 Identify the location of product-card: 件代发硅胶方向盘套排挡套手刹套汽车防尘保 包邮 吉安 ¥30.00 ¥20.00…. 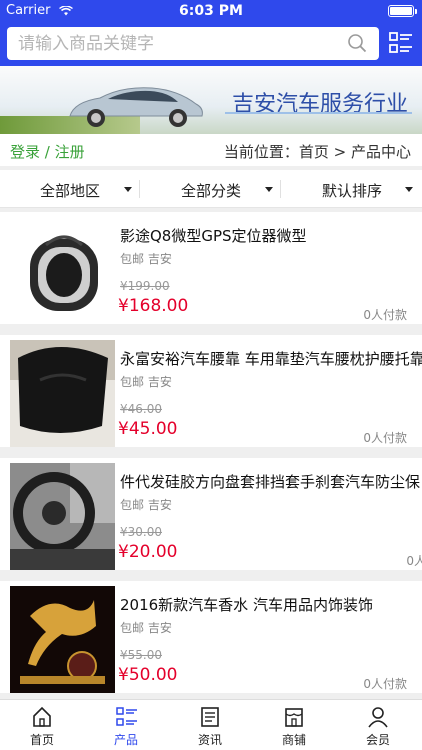
(211, 514).